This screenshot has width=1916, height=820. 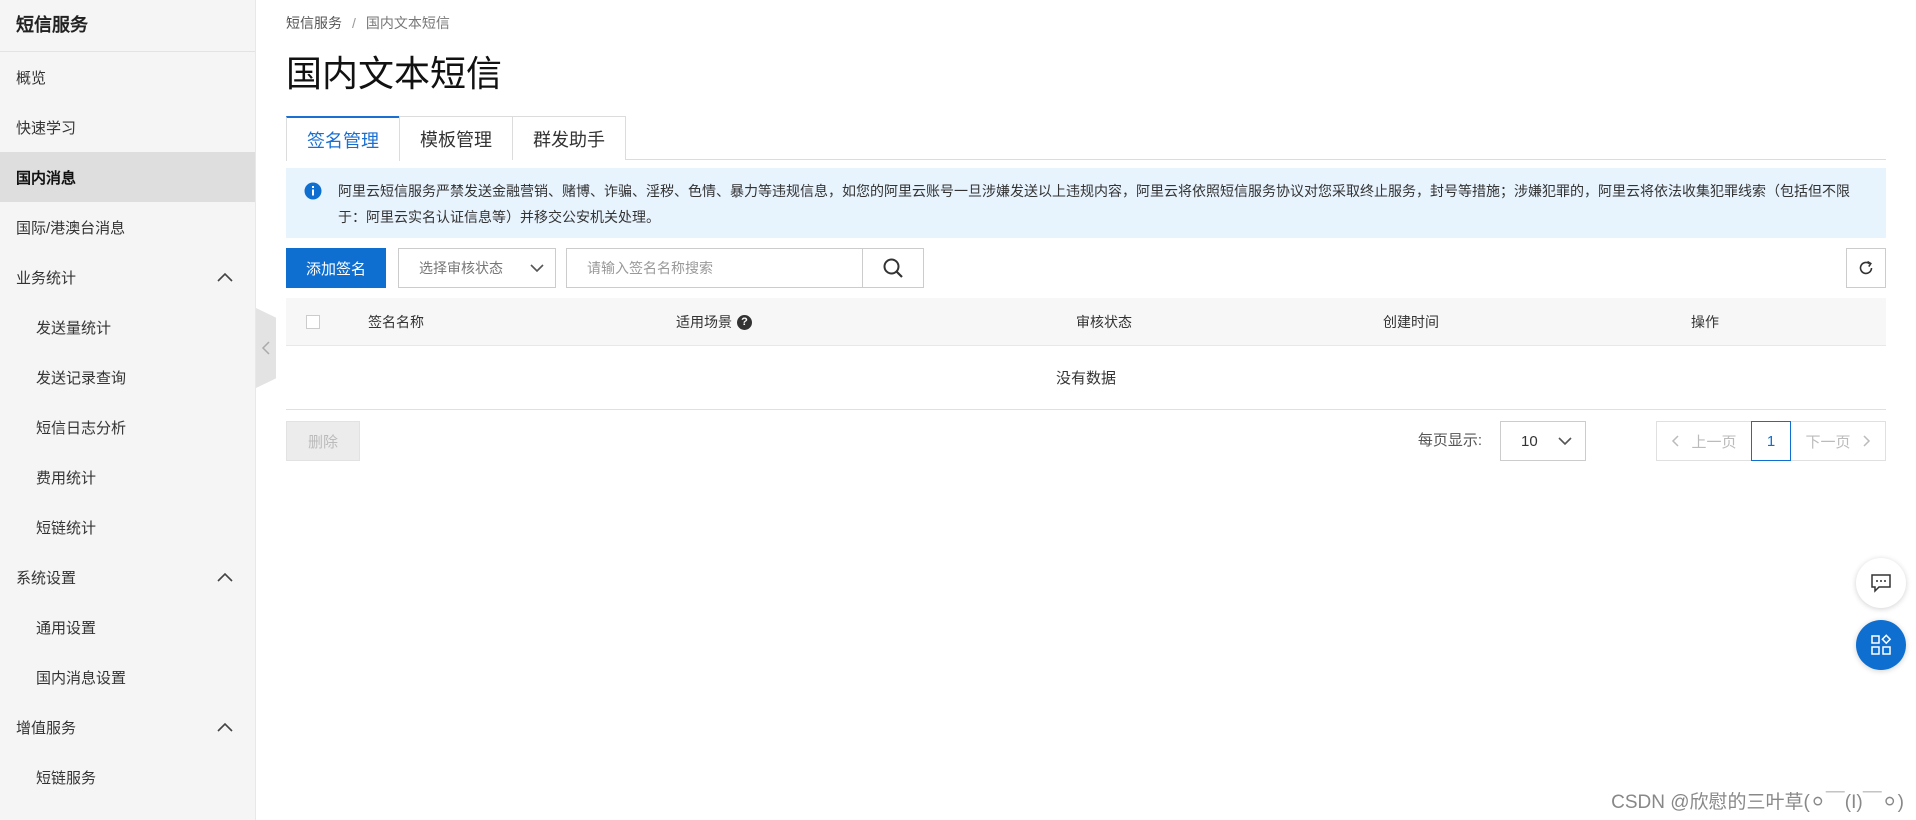 I want to click on refresh-icon, so click(x=1866, y=267).